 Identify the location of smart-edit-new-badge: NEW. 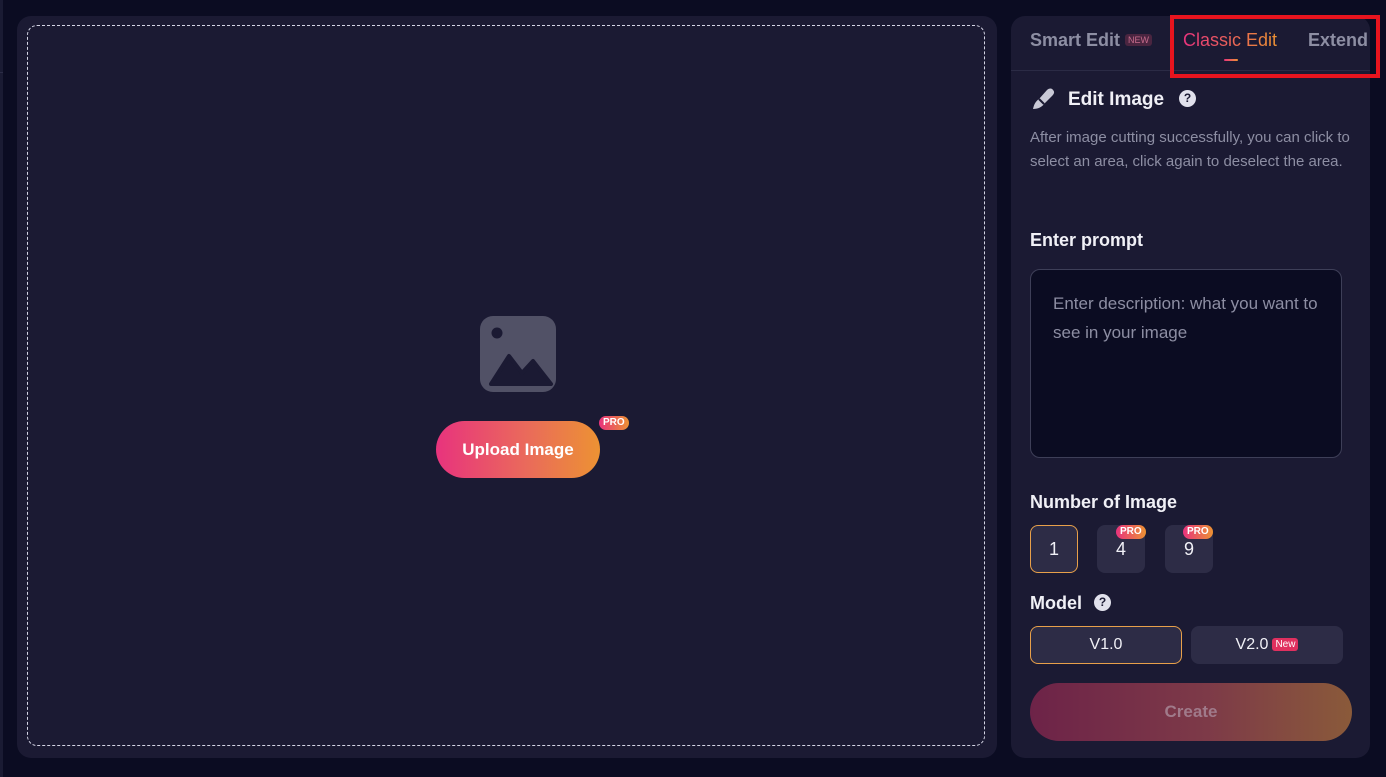
(1138, 40).